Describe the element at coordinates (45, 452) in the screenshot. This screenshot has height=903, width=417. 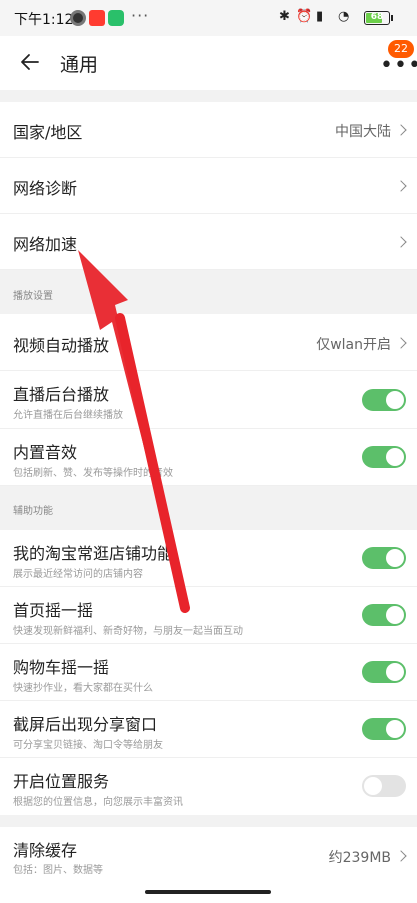
I see `row-label: 内置音效` at that location.